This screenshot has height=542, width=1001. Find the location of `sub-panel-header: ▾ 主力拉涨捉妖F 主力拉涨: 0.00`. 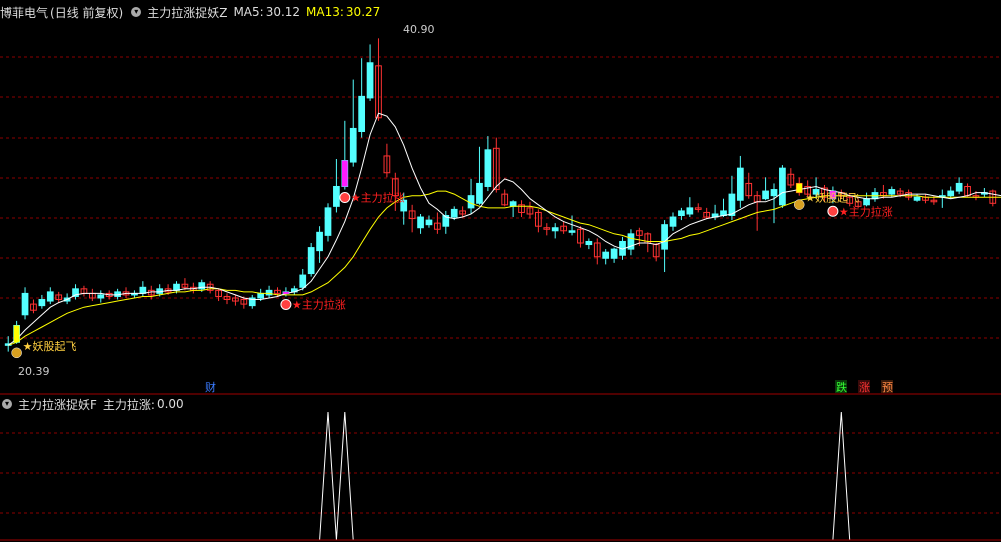

sub-panel-header: ▾ 主力拉涨捉妖F 主力拉涨: 0.00 is located at coordinates (95, 404).